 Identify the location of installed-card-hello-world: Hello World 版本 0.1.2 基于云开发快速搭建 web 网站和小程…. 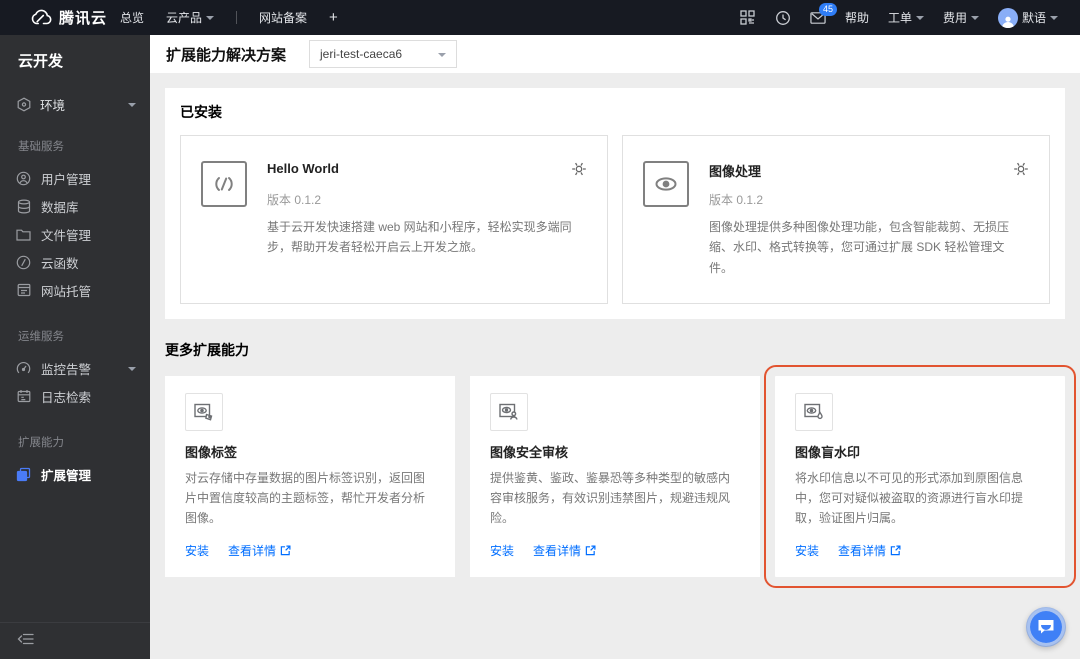
(394, 220).